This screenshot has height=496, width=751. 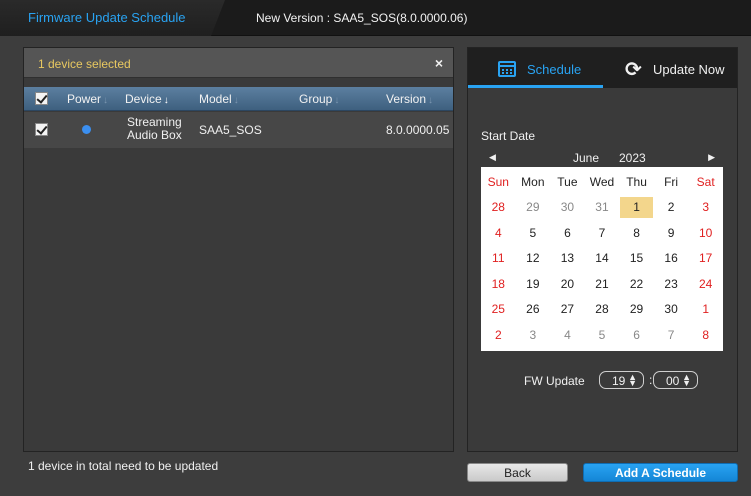 What do you see at coordinates (554, 381) in the screenshot?
I see `fw-update-label: FW Update` at bounding box center [554, 381].